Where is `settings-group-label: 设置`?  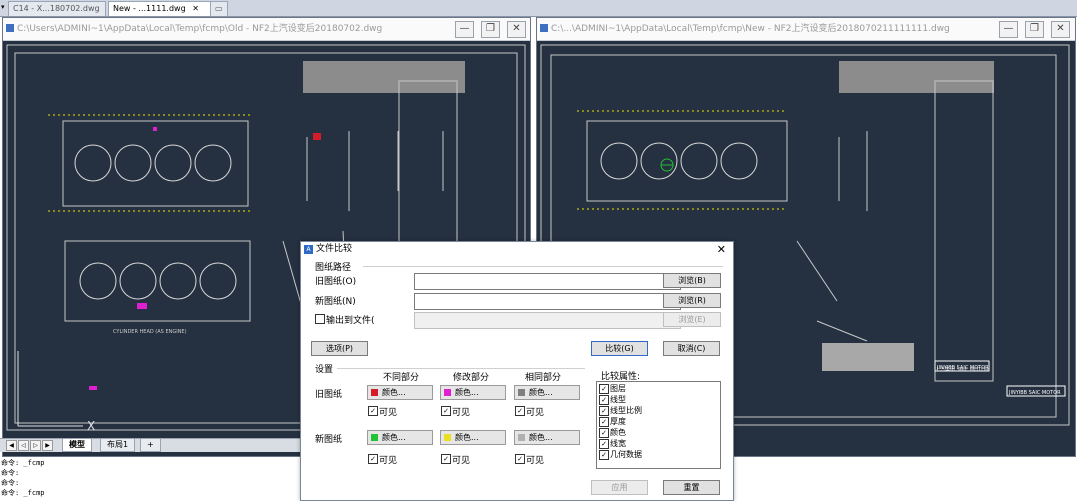 settings-group-label: 设置 is located at coordinates (324, 370).